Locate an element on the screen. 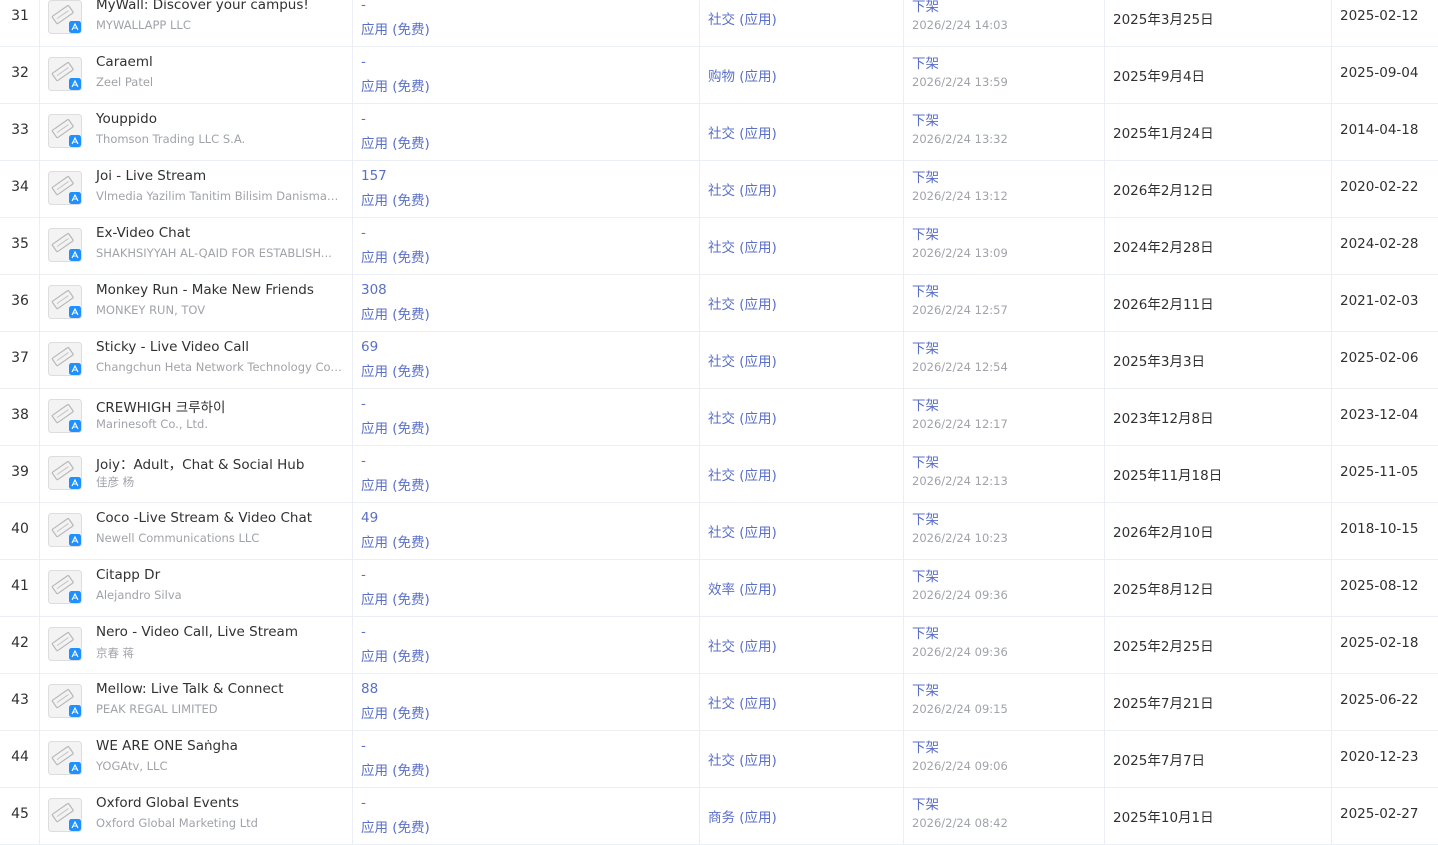 This screenshot has width=1438, height=845. app-cell: CREWHIGH 크루하이 Marinesoft Co., Ltd. is located at coordinates (196, 417).